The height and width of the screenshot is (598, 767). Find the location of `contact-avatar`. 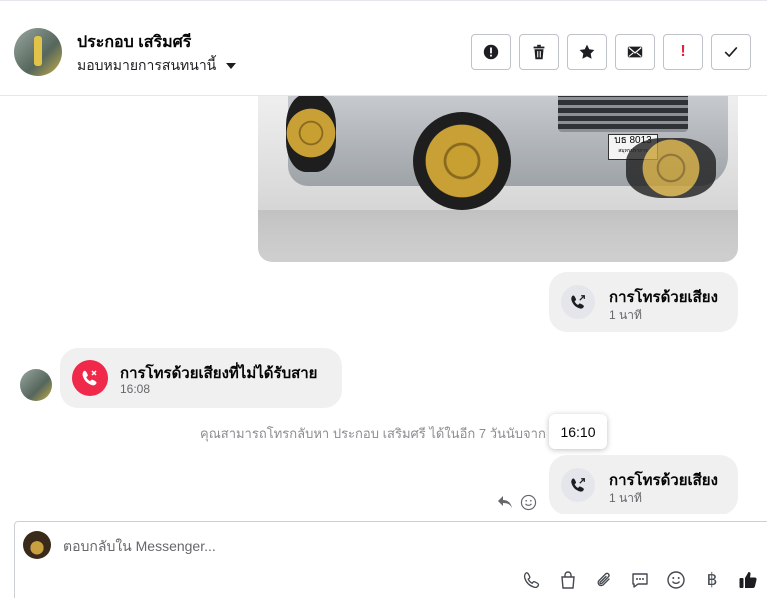

contact-avatar is located at coordinates (38, 52).